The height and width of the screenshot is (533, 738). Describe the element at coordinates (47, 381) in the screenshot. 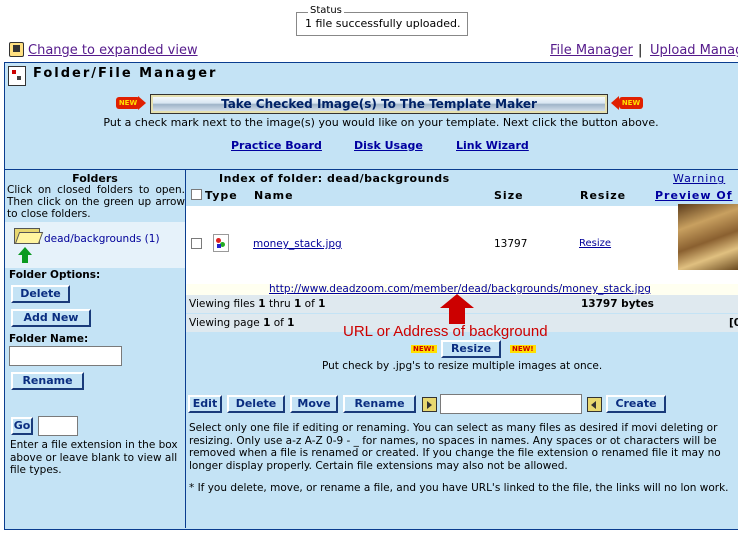

I see `folder-rename-button: Rename` at that location.